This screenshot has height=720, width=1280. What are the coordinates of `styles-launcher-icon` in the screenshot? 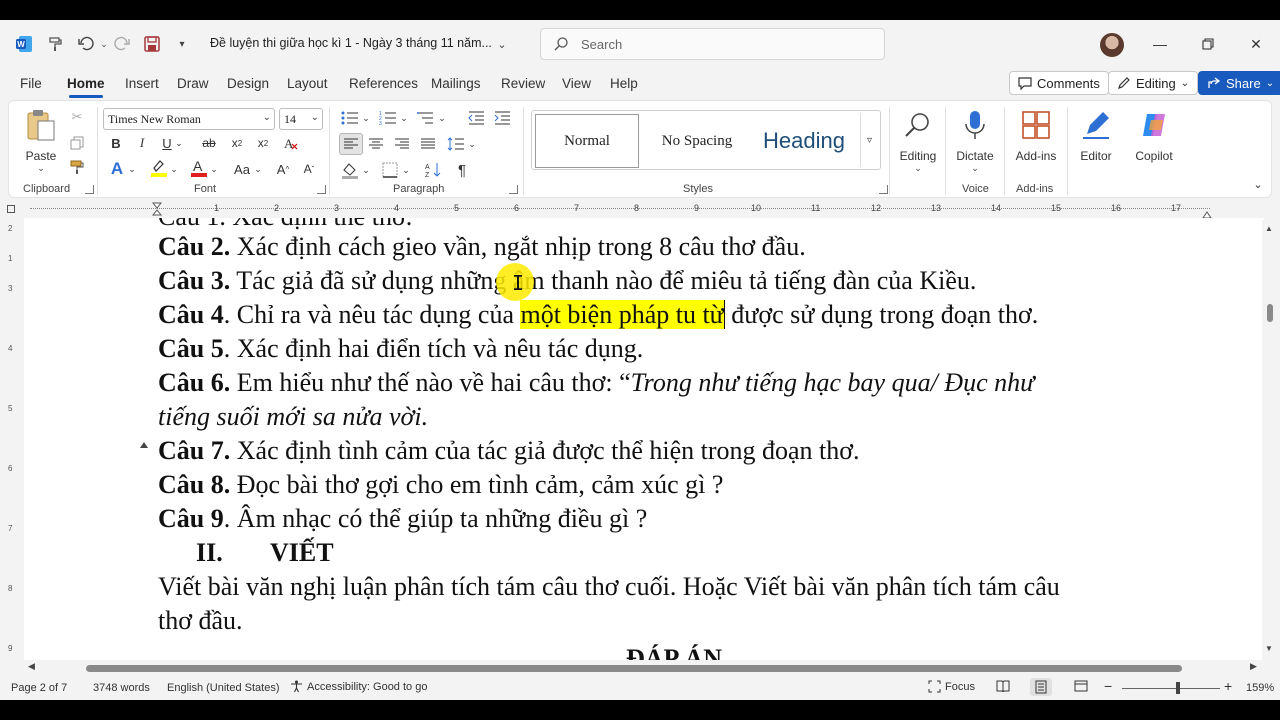 It's located at (883, 189).